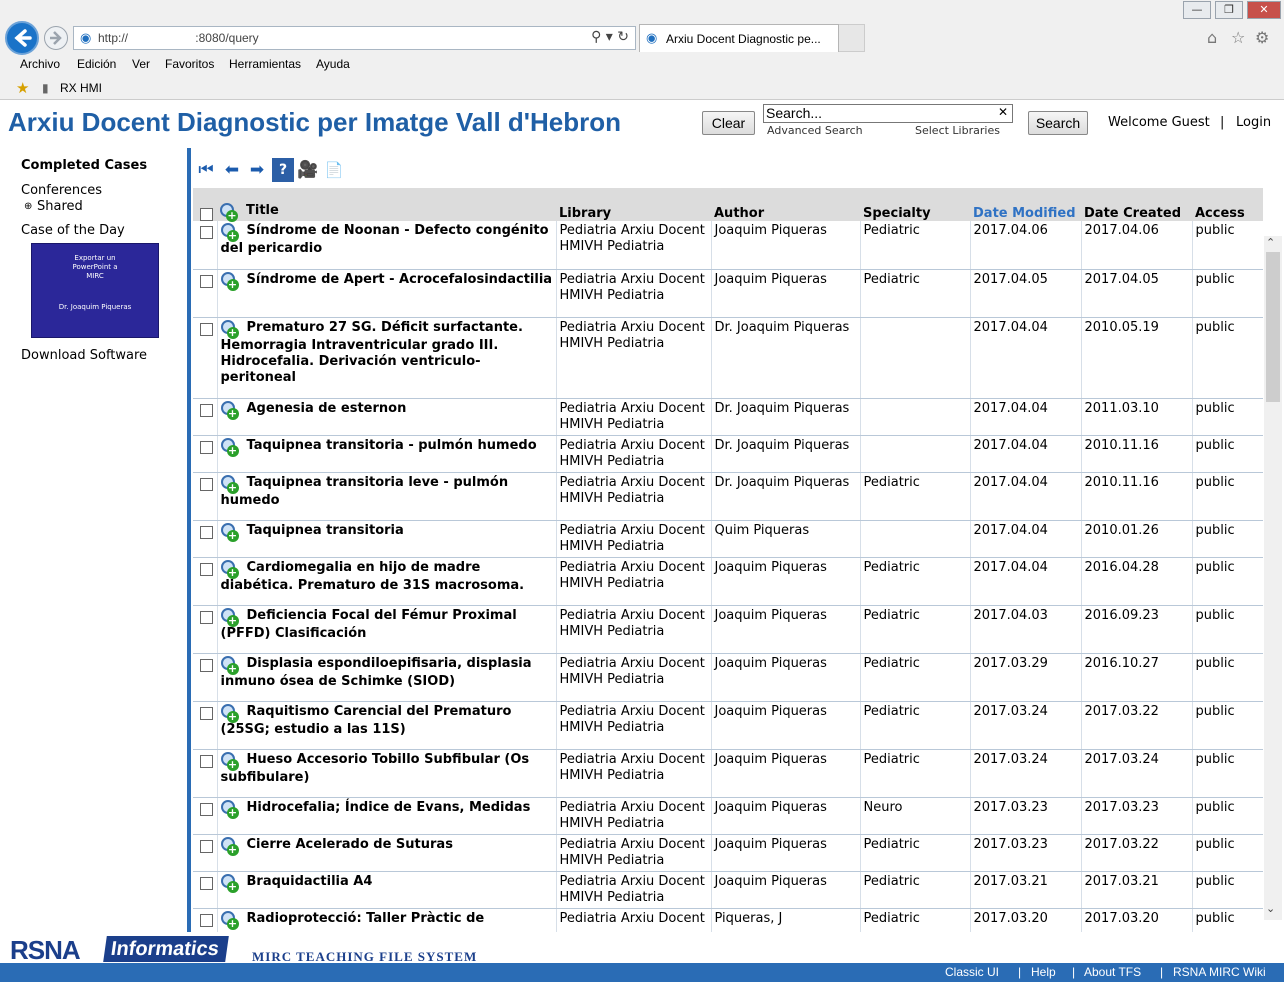 This screenshot has height=982, width=1284. I want to click on footer-link-mirc-wiki: RSNA MIRC Wiki, so click(1219, 972).